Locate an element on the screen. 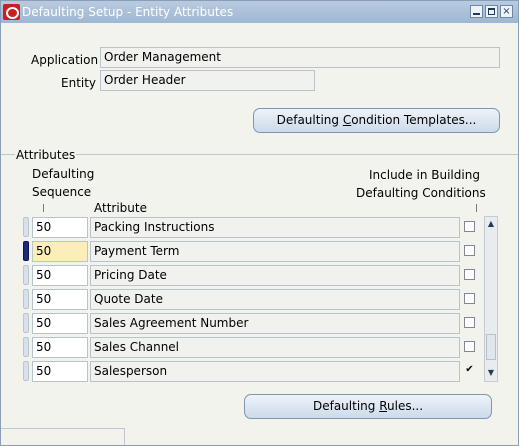 This screenshot has height=446, width=519. include-header-line2: Defaulting Conditions is located at coordinates (421, 193).